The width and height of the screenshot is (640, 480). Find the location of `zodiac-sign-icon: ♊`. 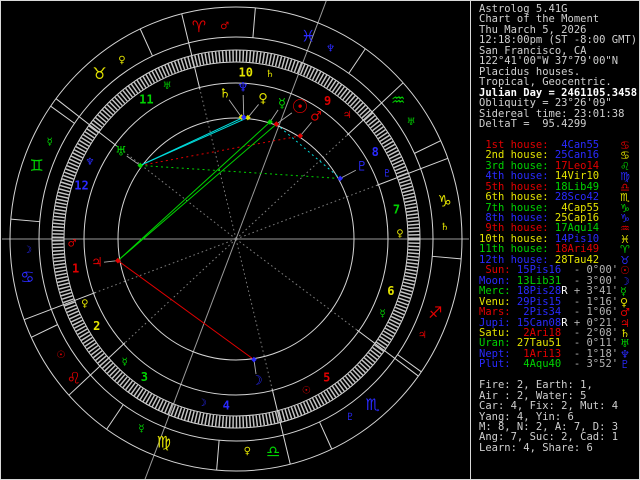

zodiac-sign-icon: ♊ is located at coordinates (37, 165).